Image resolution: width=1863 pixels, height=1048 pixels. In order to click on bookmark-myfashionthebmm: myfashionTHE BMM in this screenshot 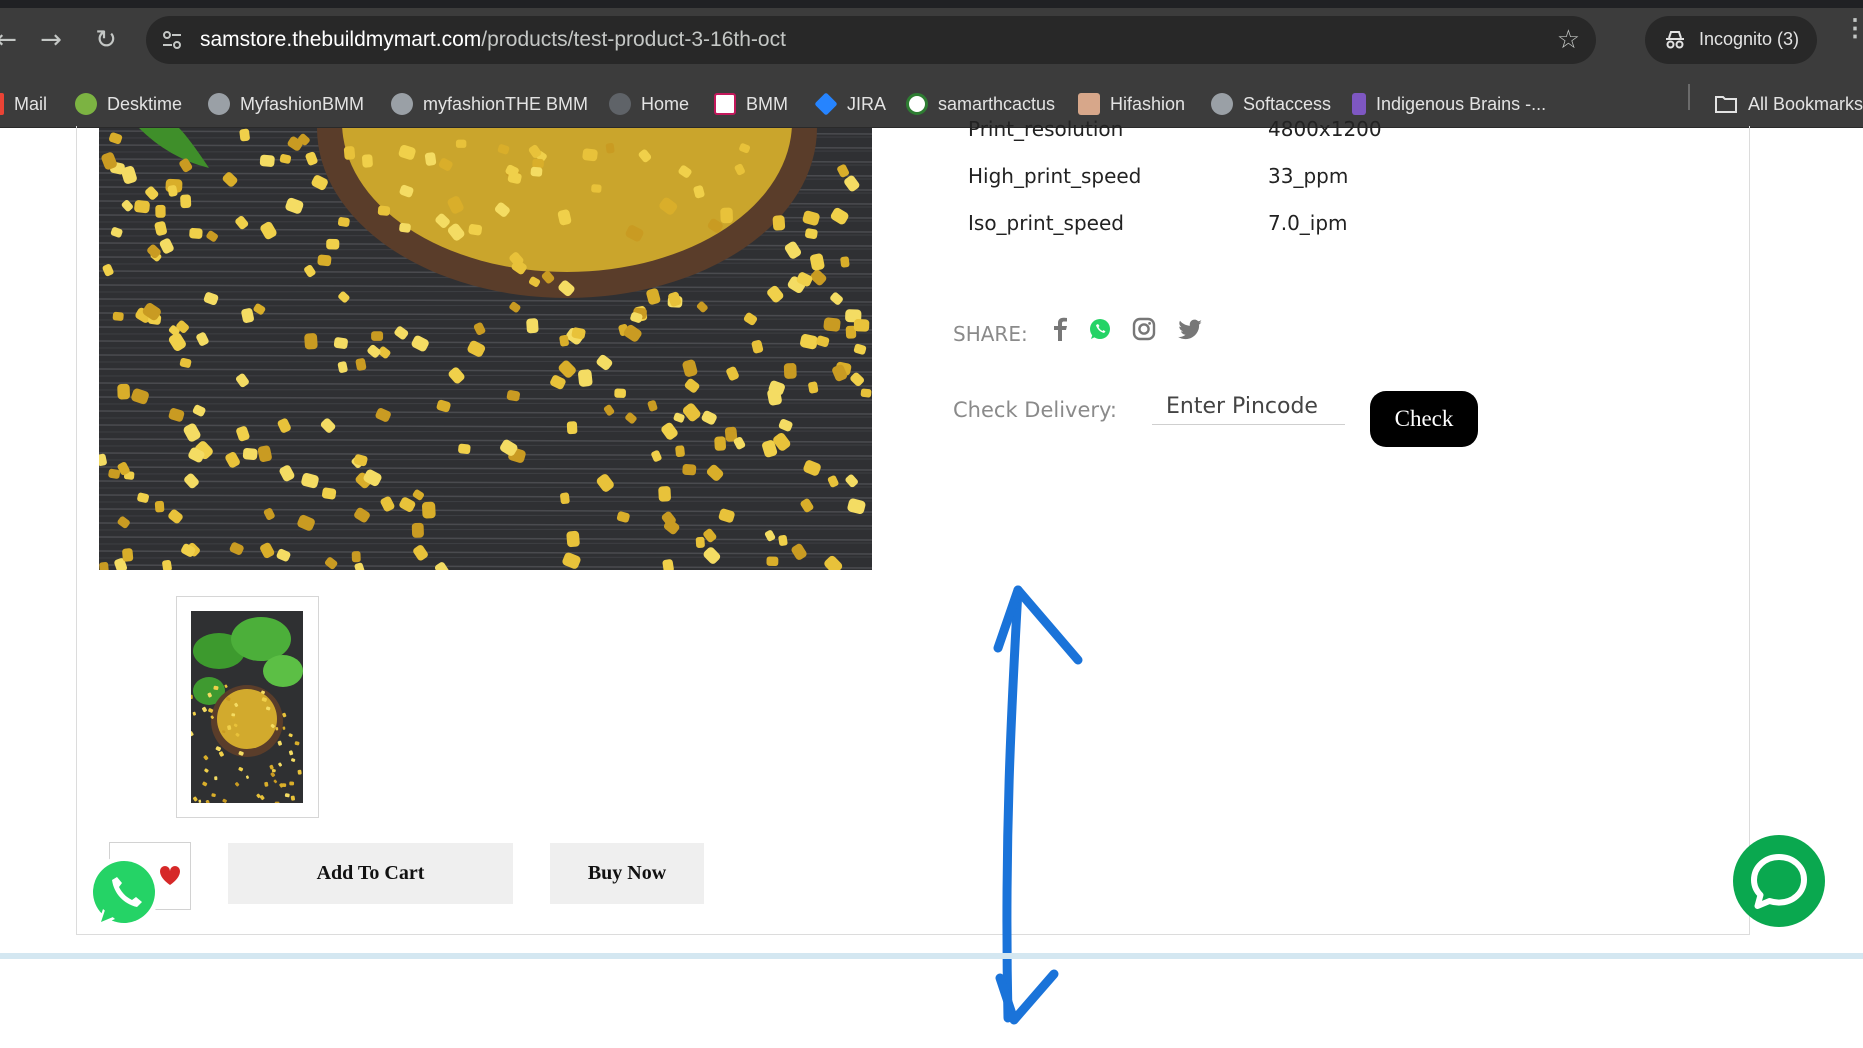, I will do `click(489, 104)`.